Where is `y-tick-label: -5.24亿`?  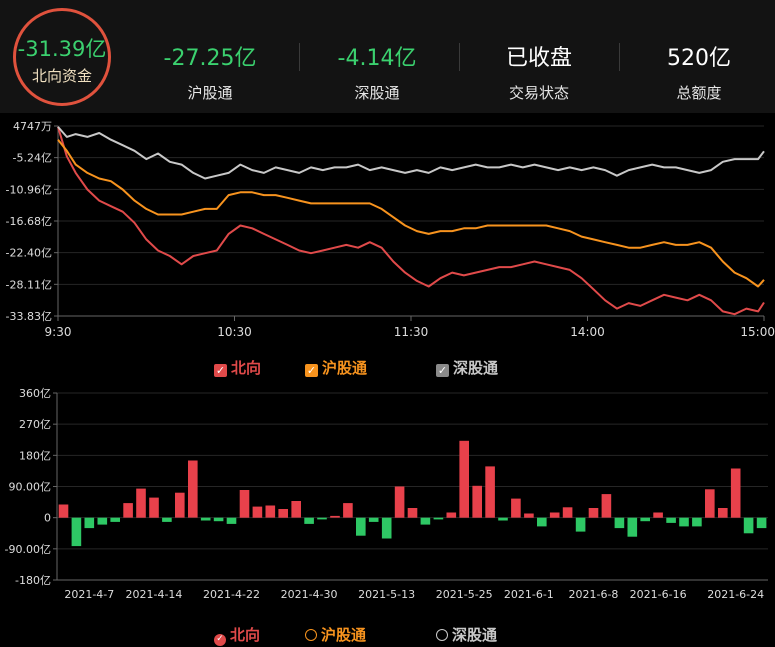
y-tick-label: -5.24亿 is located at coordinates (32, 158).